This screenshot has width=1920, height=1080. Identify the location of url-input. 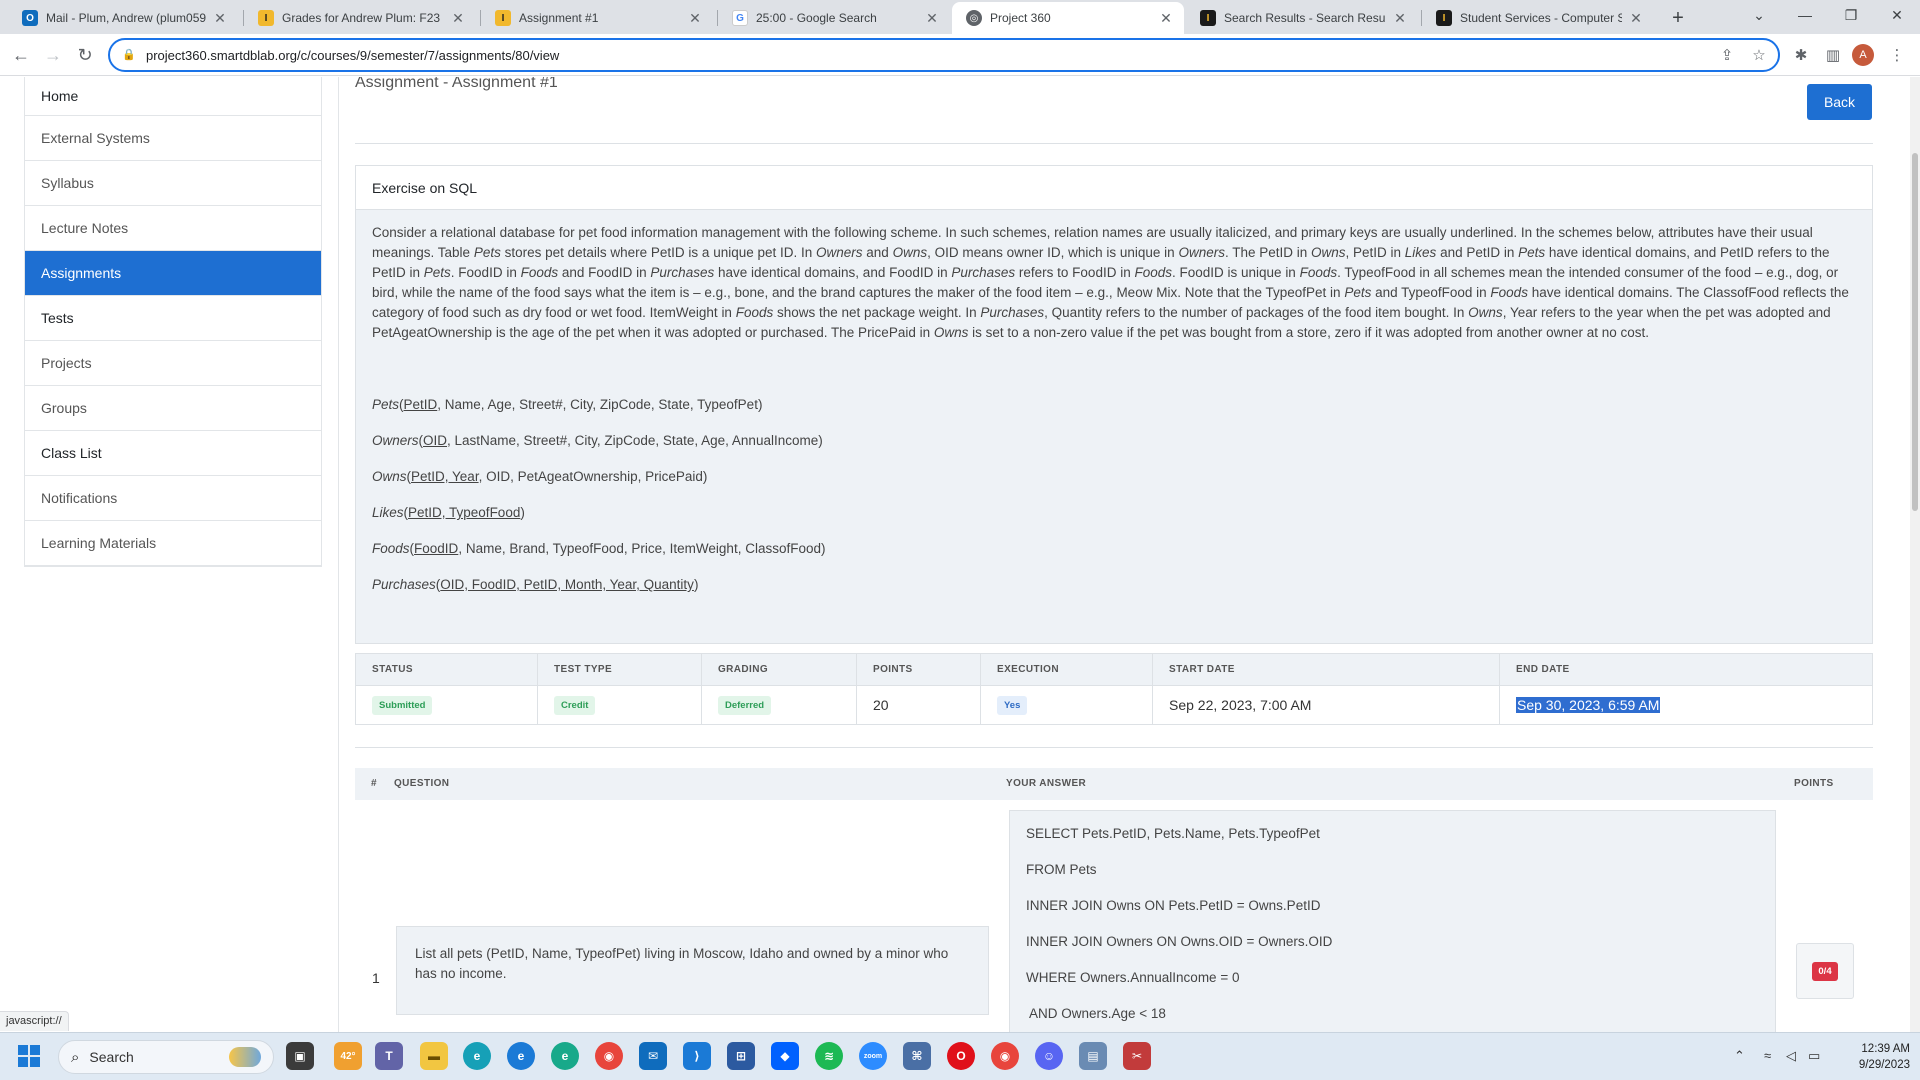
(930, 55).